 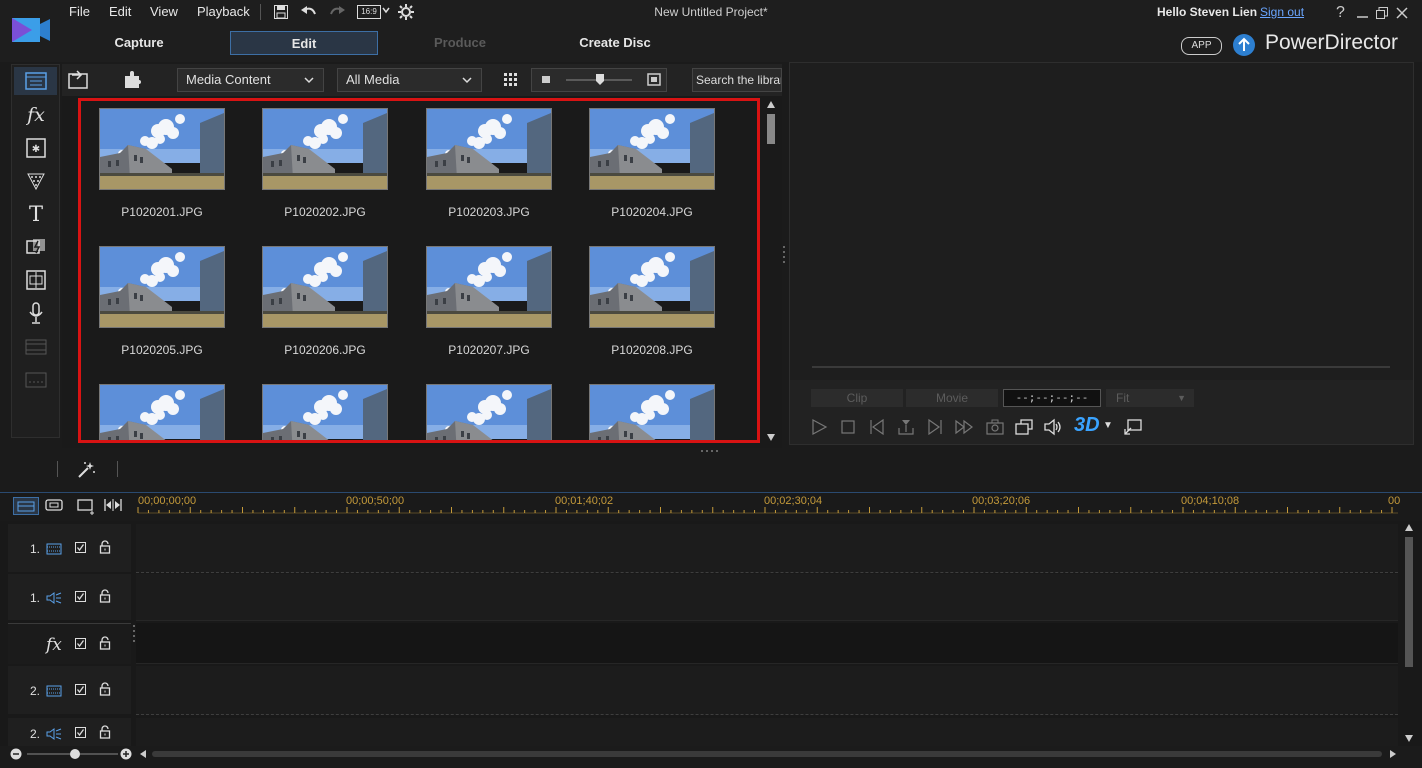 I want to click on external-display-icon, so click(x=1133, y=427).